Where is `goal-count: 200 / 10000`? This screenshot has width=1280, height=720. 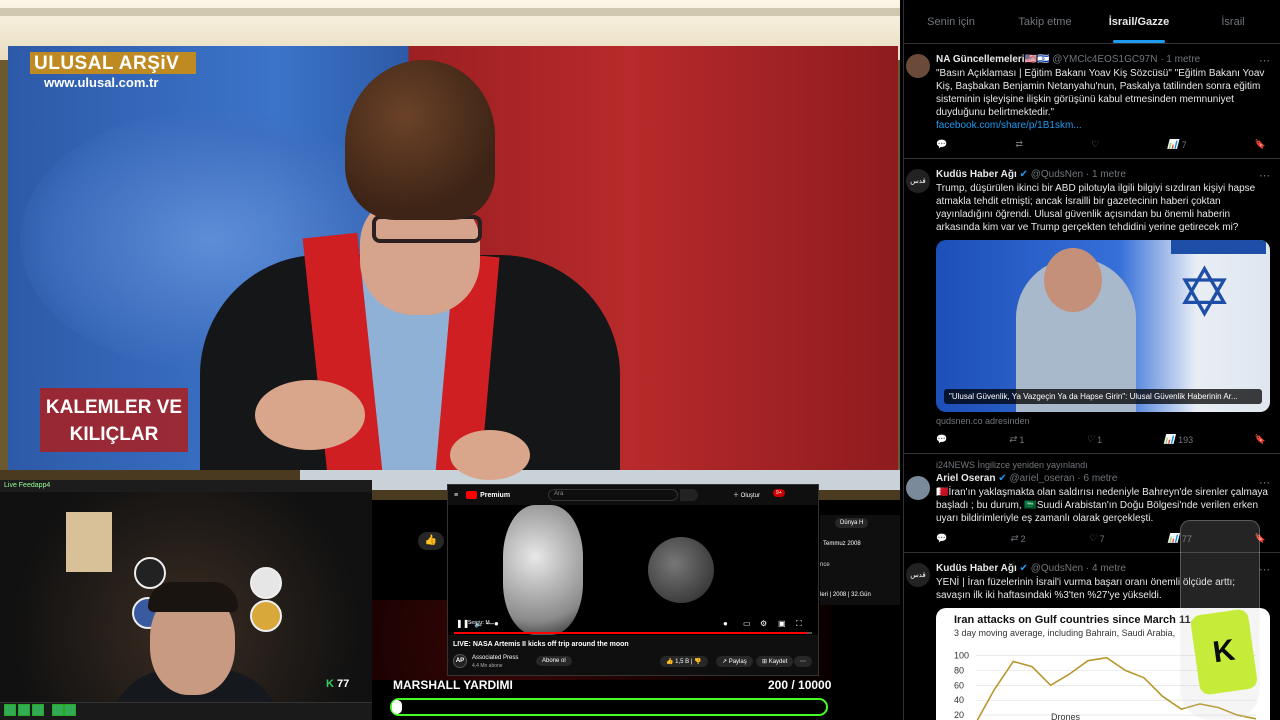 goal-count: 200 / 10000 is located at coordinates (800, 685).